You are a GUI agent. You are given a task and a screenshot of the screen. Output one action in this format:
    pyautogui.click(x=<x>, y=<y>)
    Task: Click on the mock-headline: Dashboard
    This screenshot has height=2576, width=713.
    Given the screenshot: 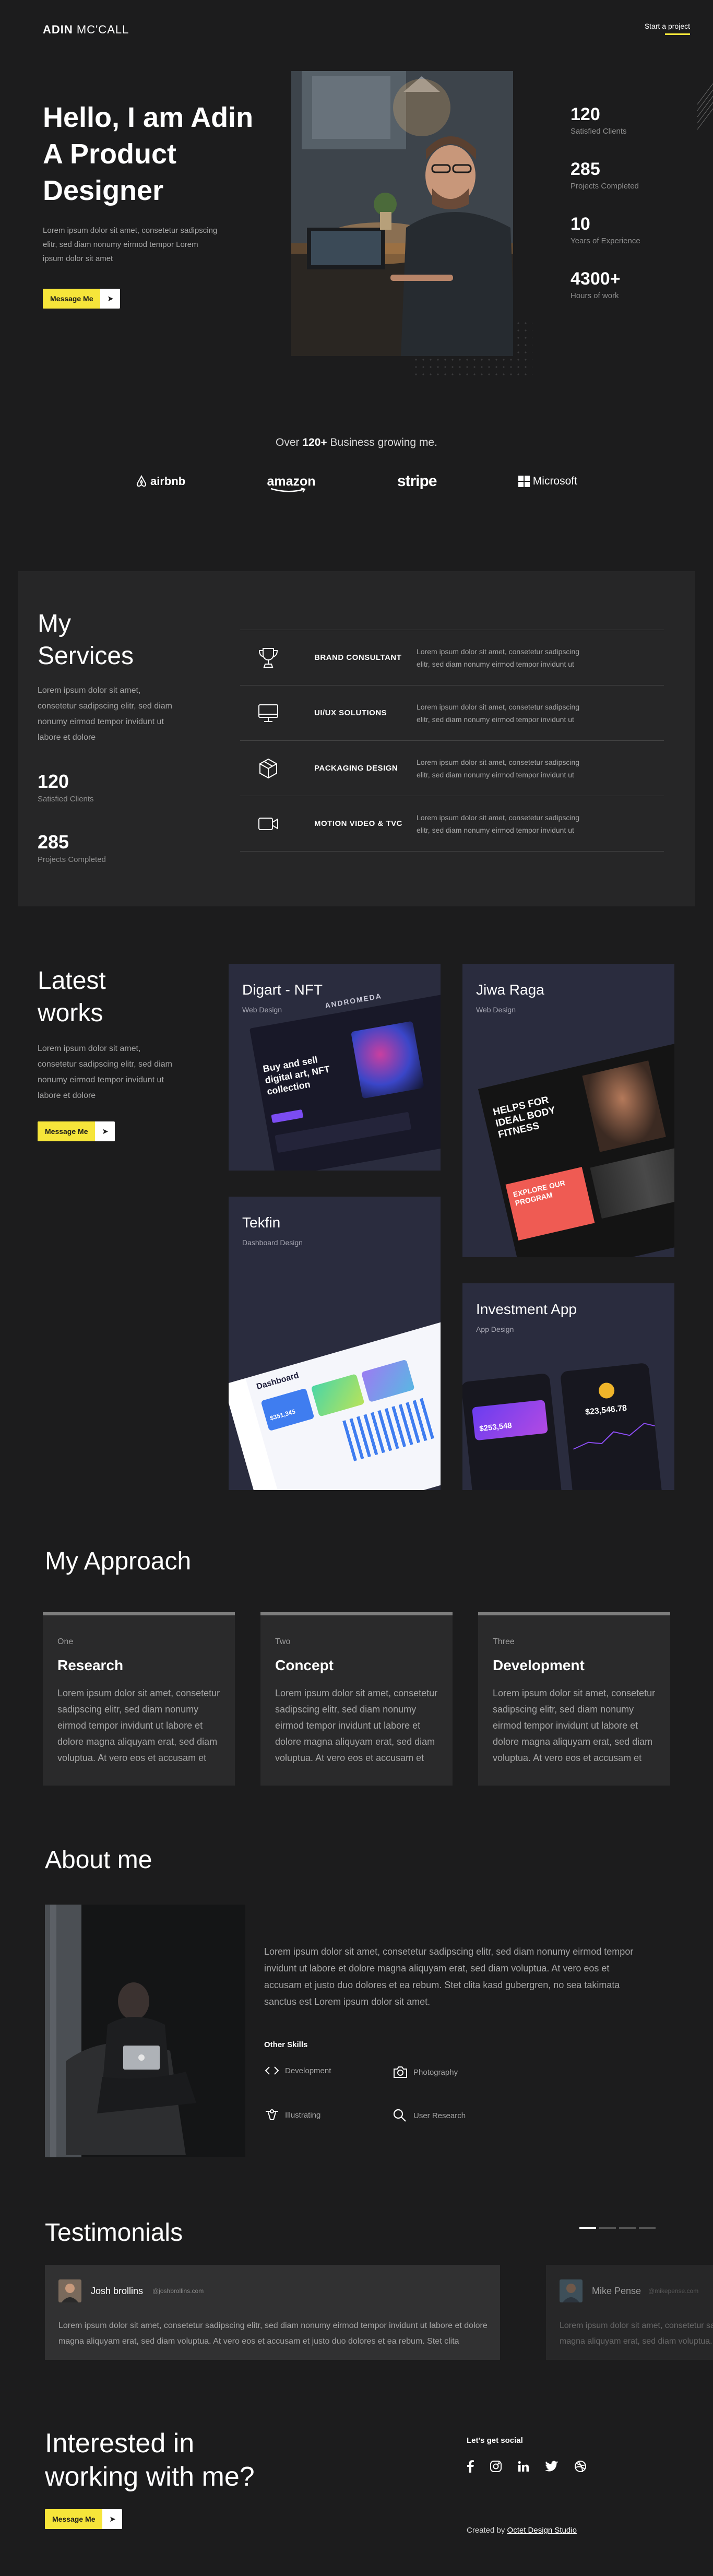 What is the action you would take?
    pyautogui.click(x=277, y=1381)
    